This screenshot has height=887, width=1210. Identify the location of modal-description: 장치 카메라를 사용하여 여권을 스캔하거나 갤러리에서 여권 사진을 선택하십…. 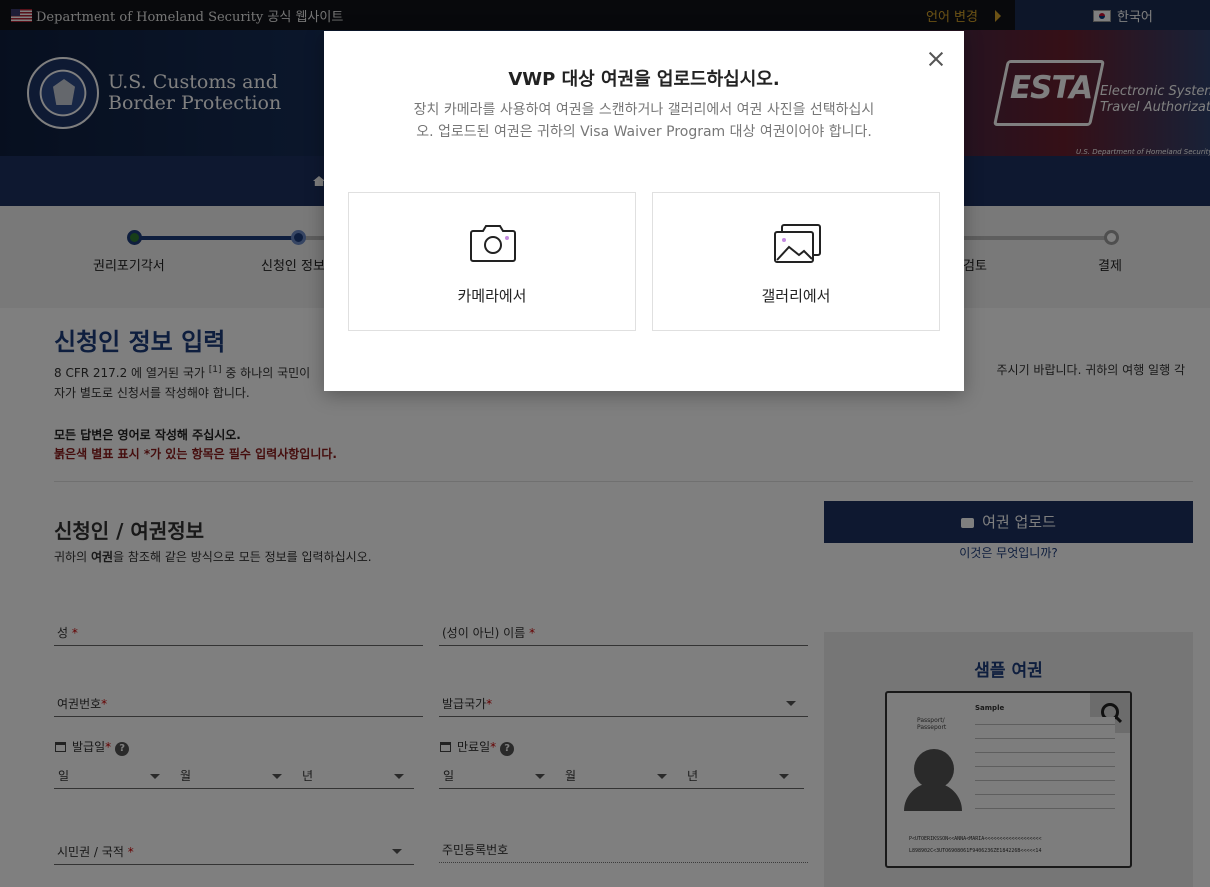
(644, 121).